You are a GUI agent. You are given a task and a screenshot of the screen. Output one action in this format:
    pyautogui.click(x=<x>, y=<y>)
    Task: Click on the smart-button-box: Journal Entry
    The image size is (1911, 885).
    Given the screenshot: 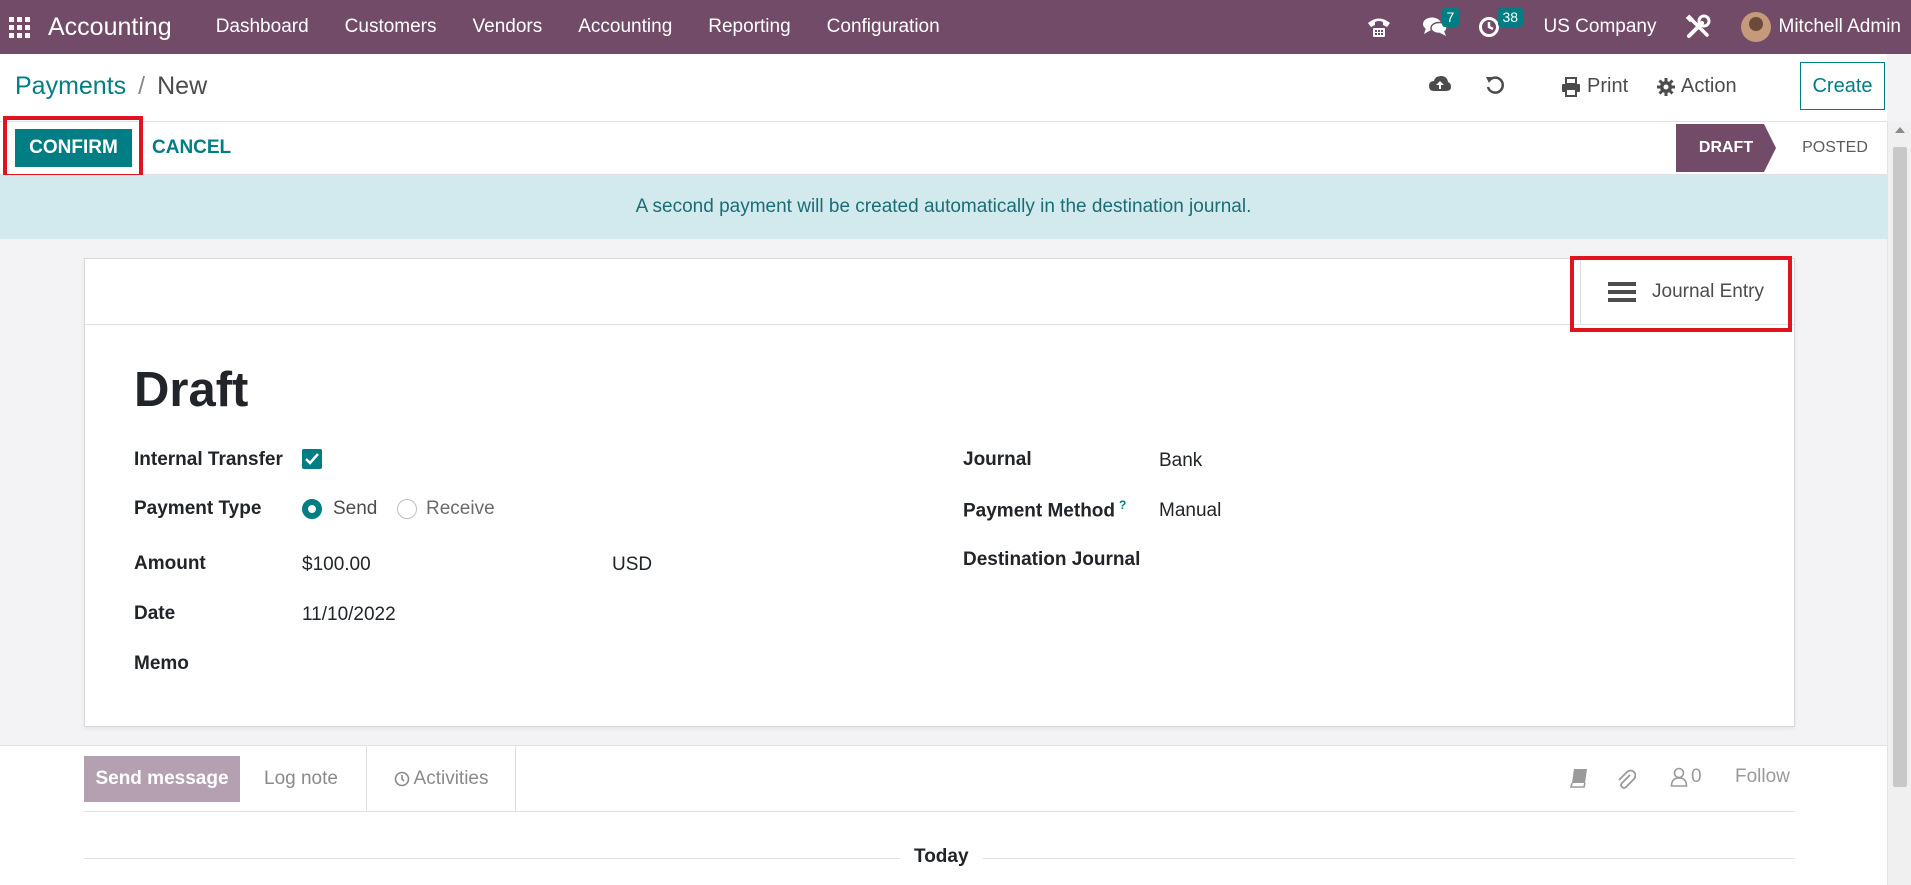 What is the action you would take?
    pyautogui.click(x=939, y=294)
    